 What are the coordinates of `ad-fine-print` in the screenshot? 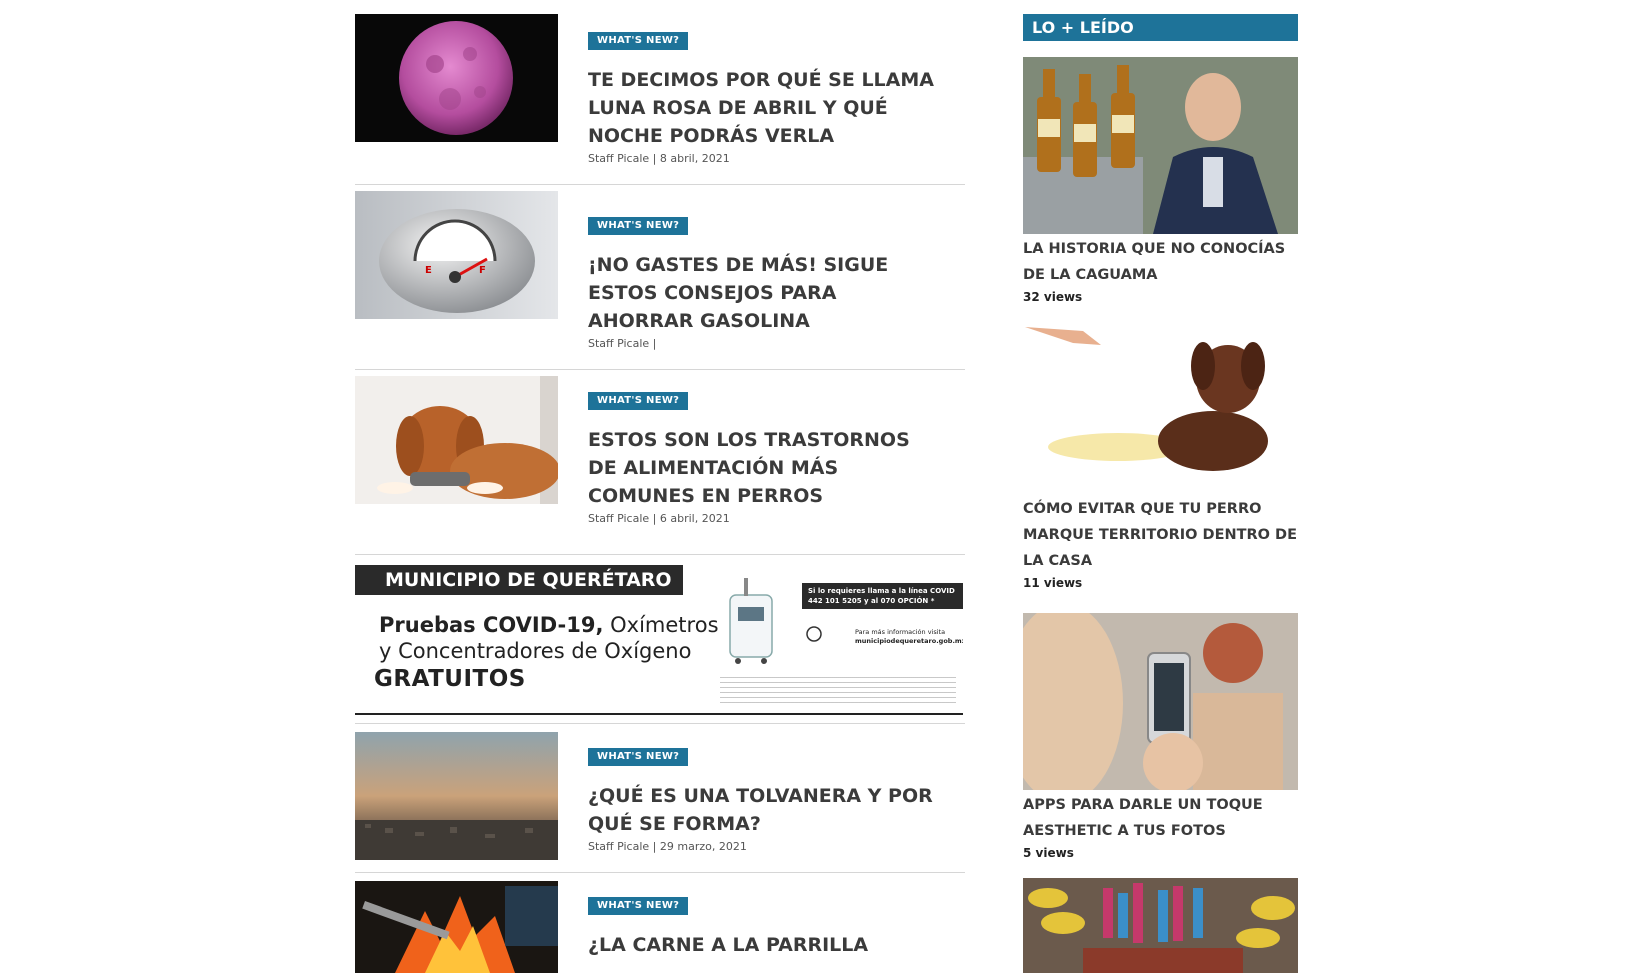 It's located at (838, 692).